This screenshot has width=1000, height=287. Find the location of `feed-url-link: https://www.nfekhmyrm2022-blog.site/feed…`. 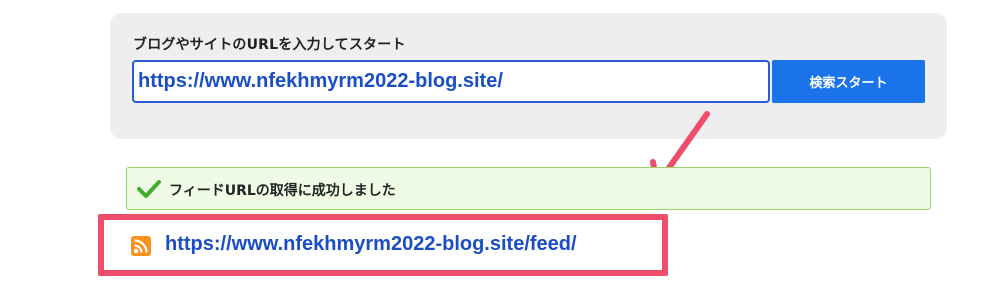

feed-url-link: https://www.nfekhmyrm2022-blog.site/feed… is located at coordinates (371, 244).